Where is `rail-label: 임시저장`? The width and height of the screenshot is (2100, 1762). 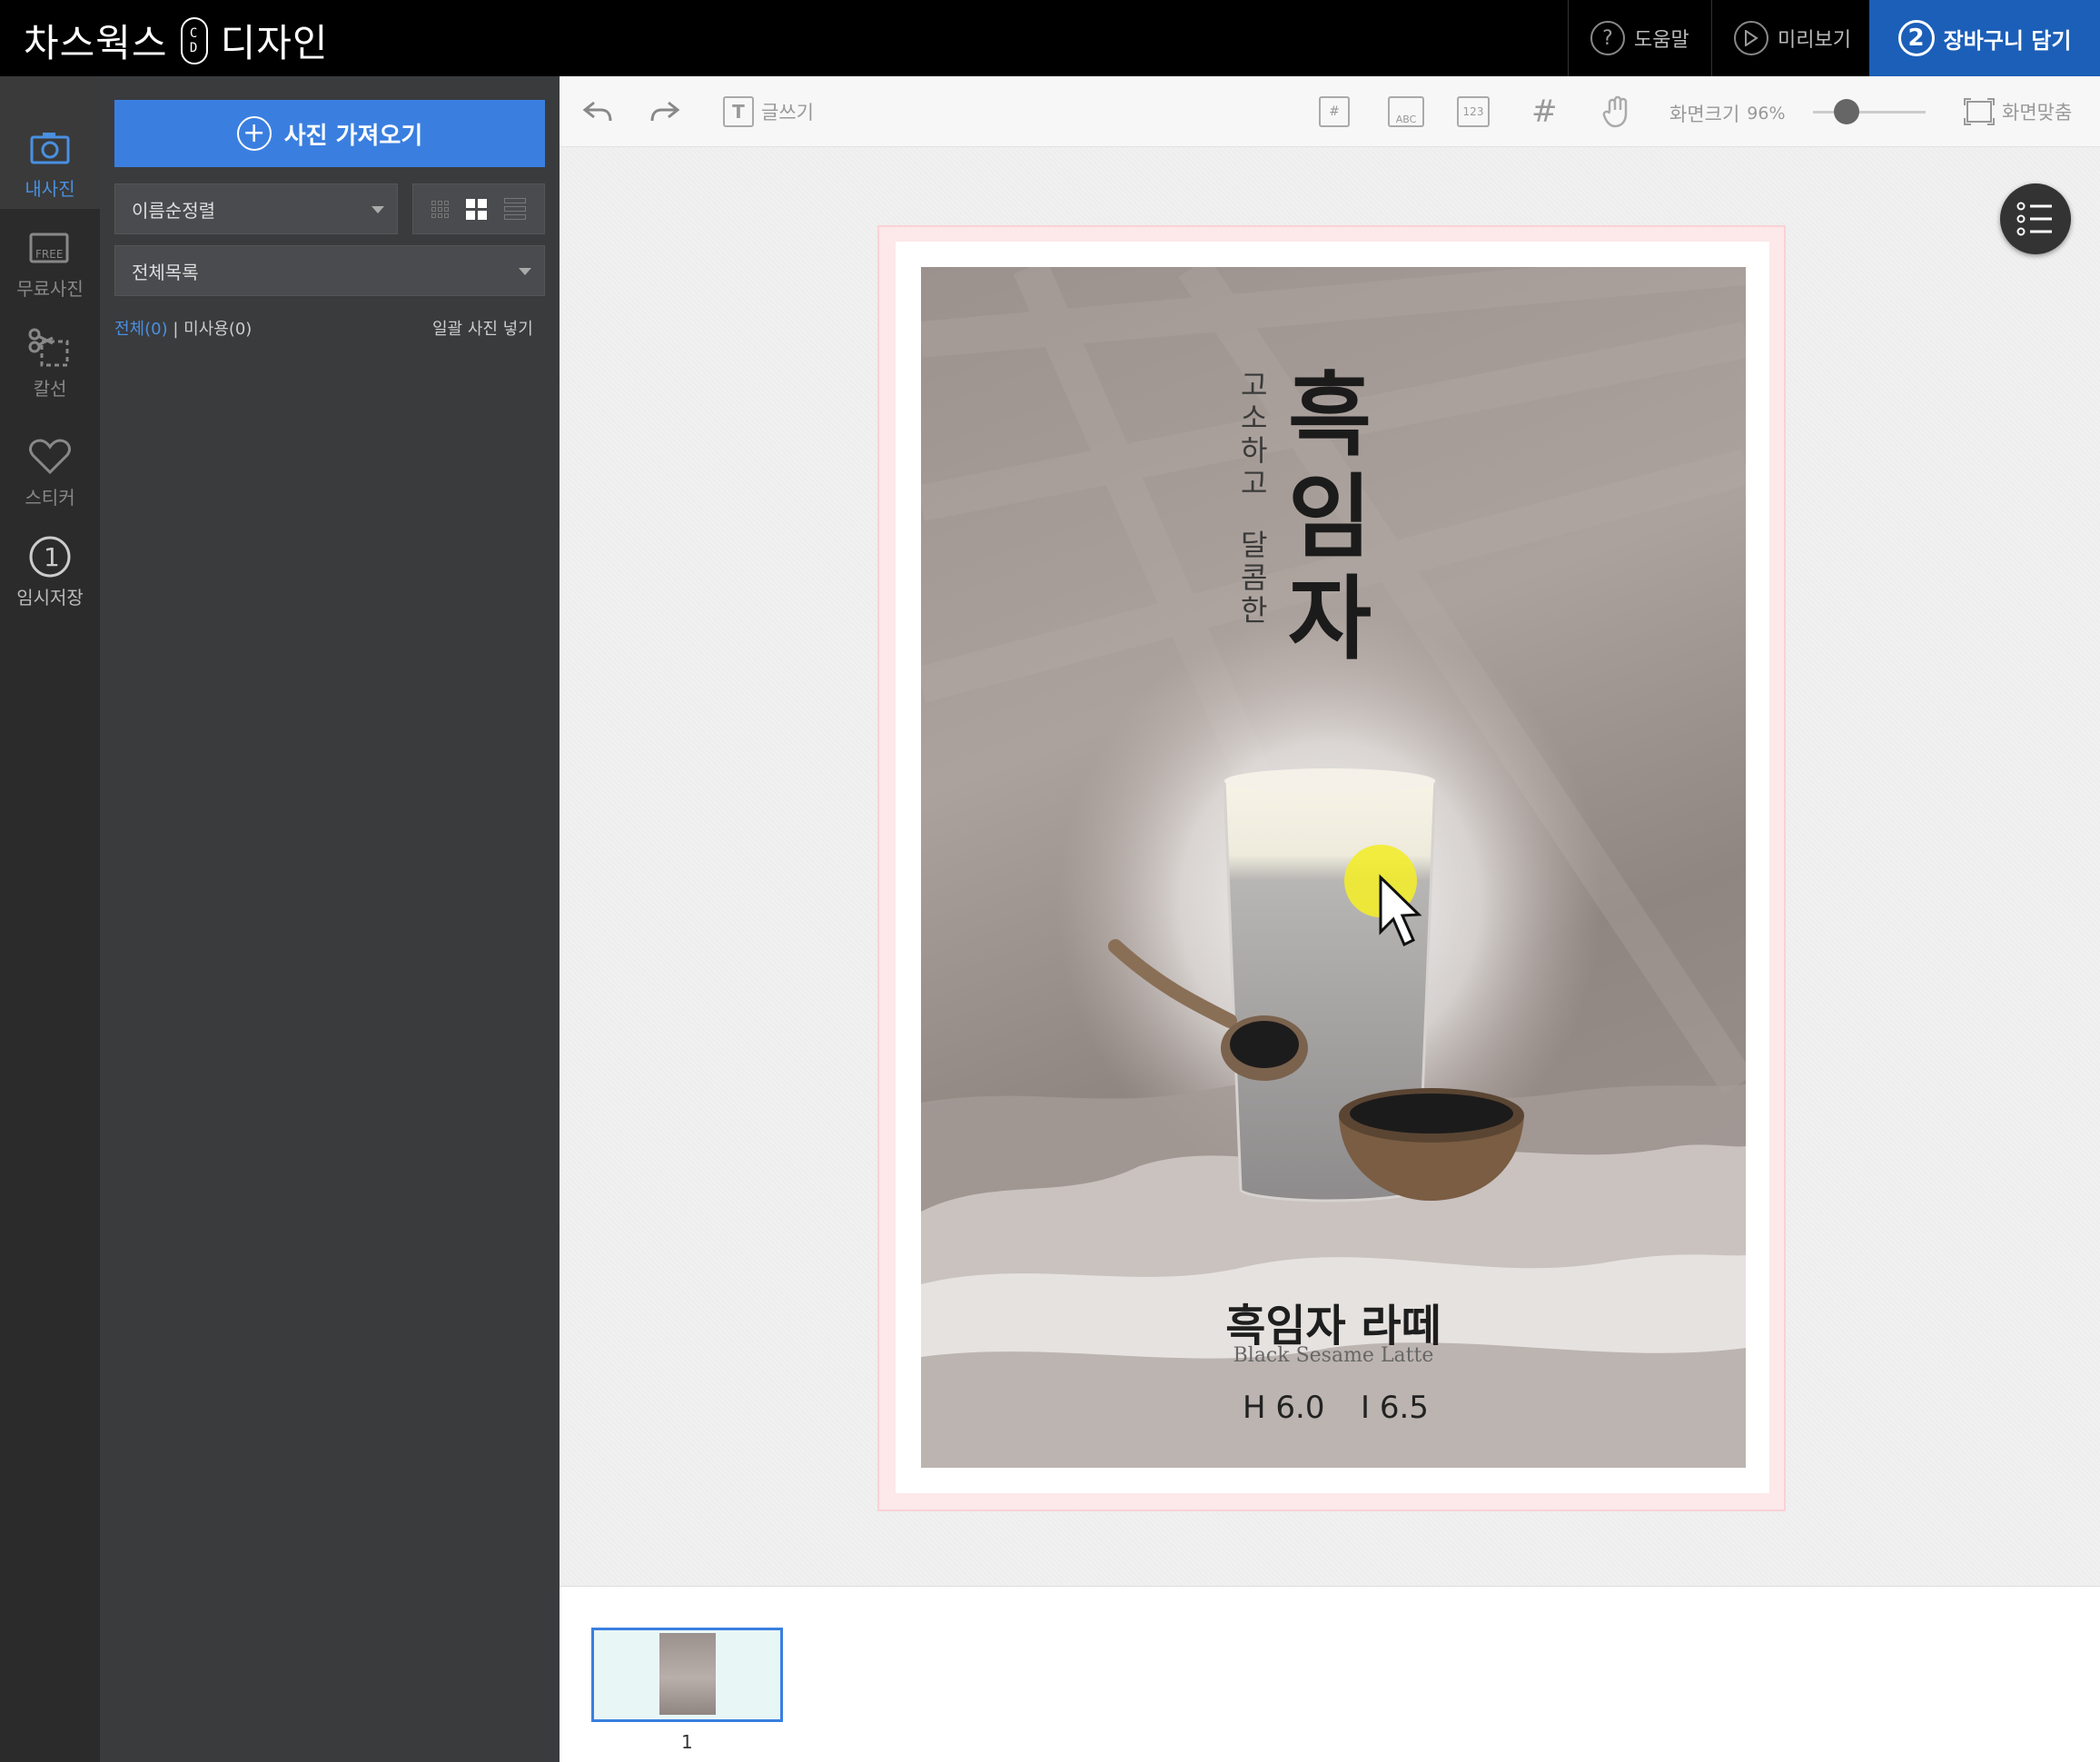 rail-label: 임시저장 is located at coordinates (50, 598).